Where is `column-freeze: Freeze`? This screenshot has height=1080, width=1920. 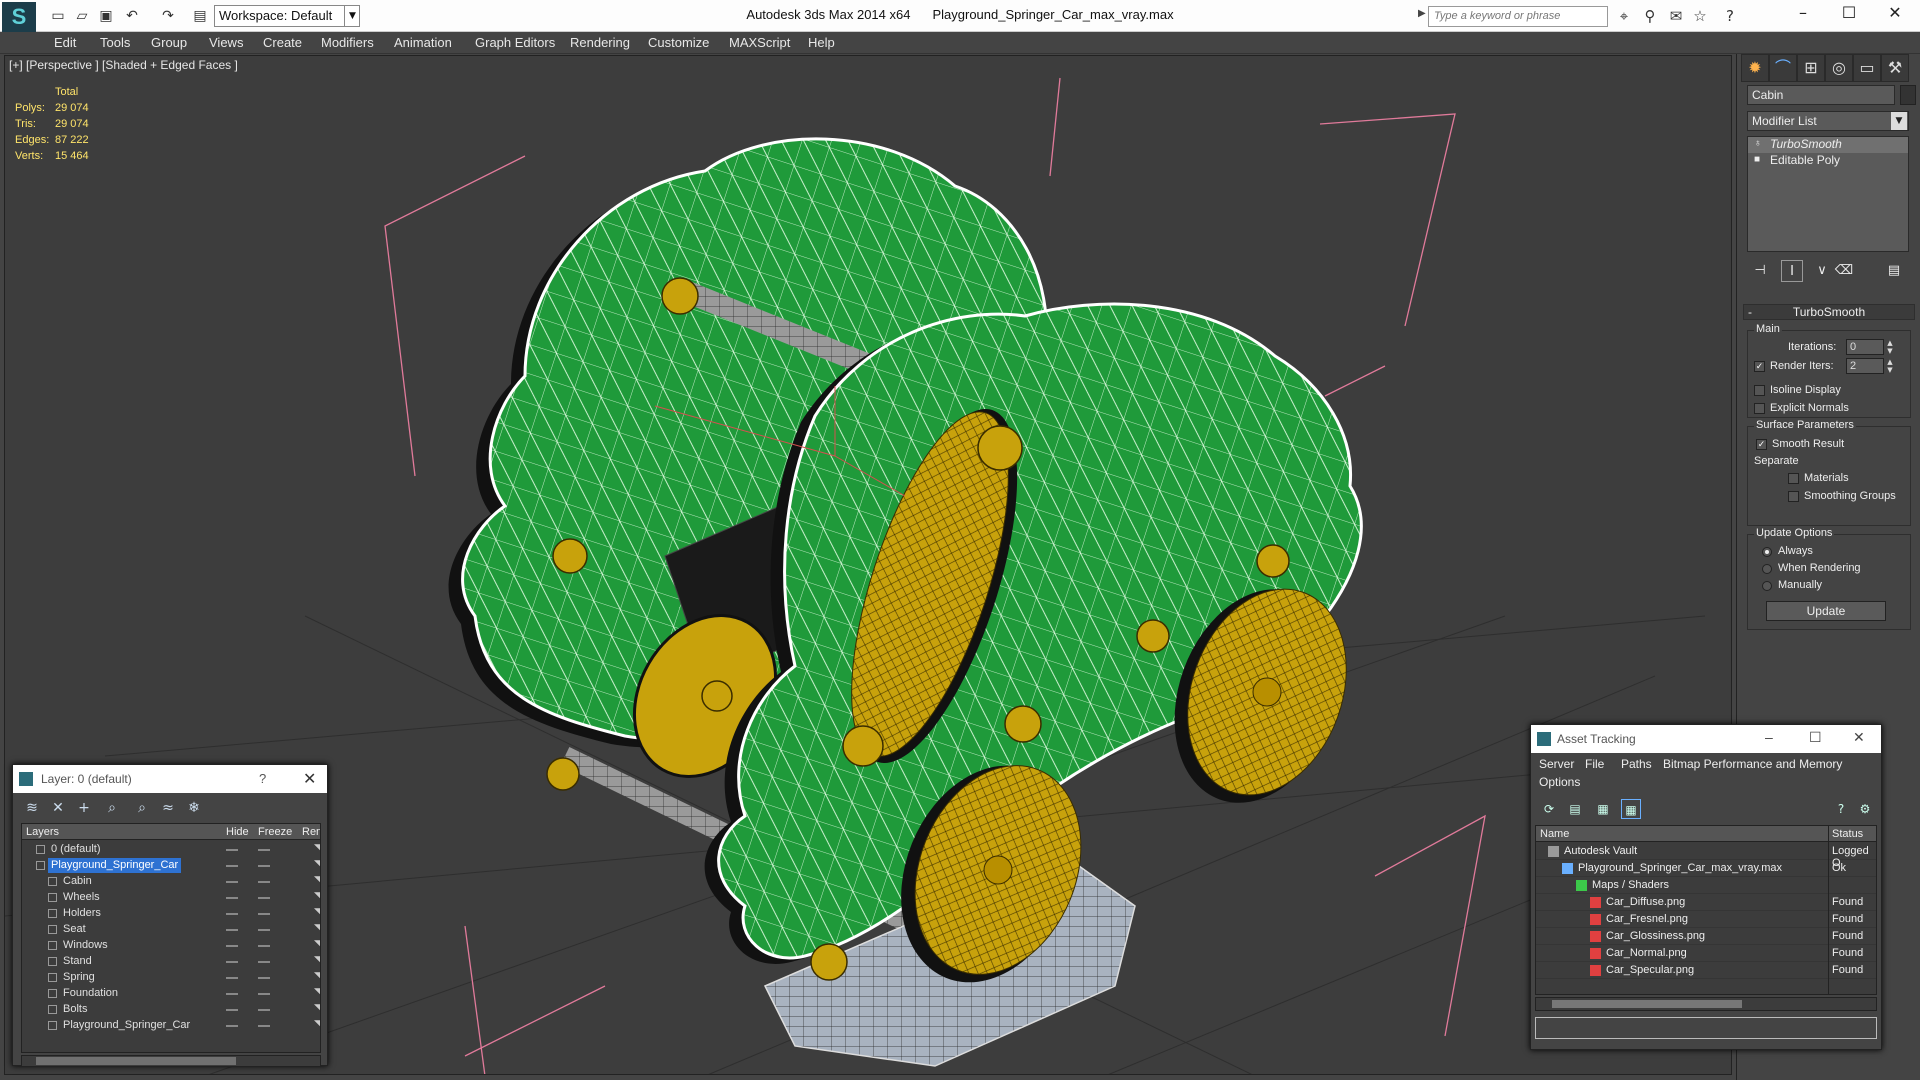
column-freeze: Freeze is located at coordinates (275, 832).